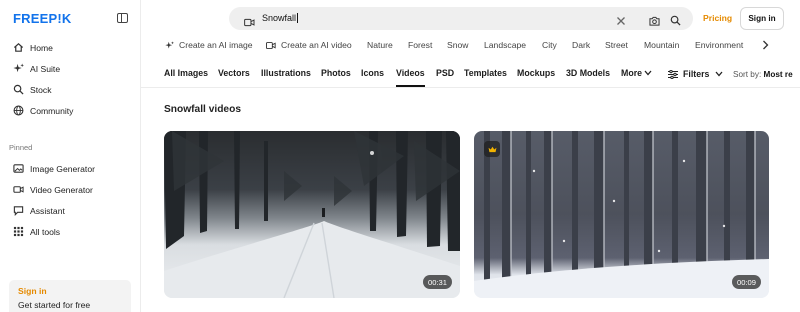 This screenshot has height=312, width=800. What do you see at coordinates (747, 74) in the screenshot?
I see `sort-label: Sort by:` at bounding box center [747, 74].